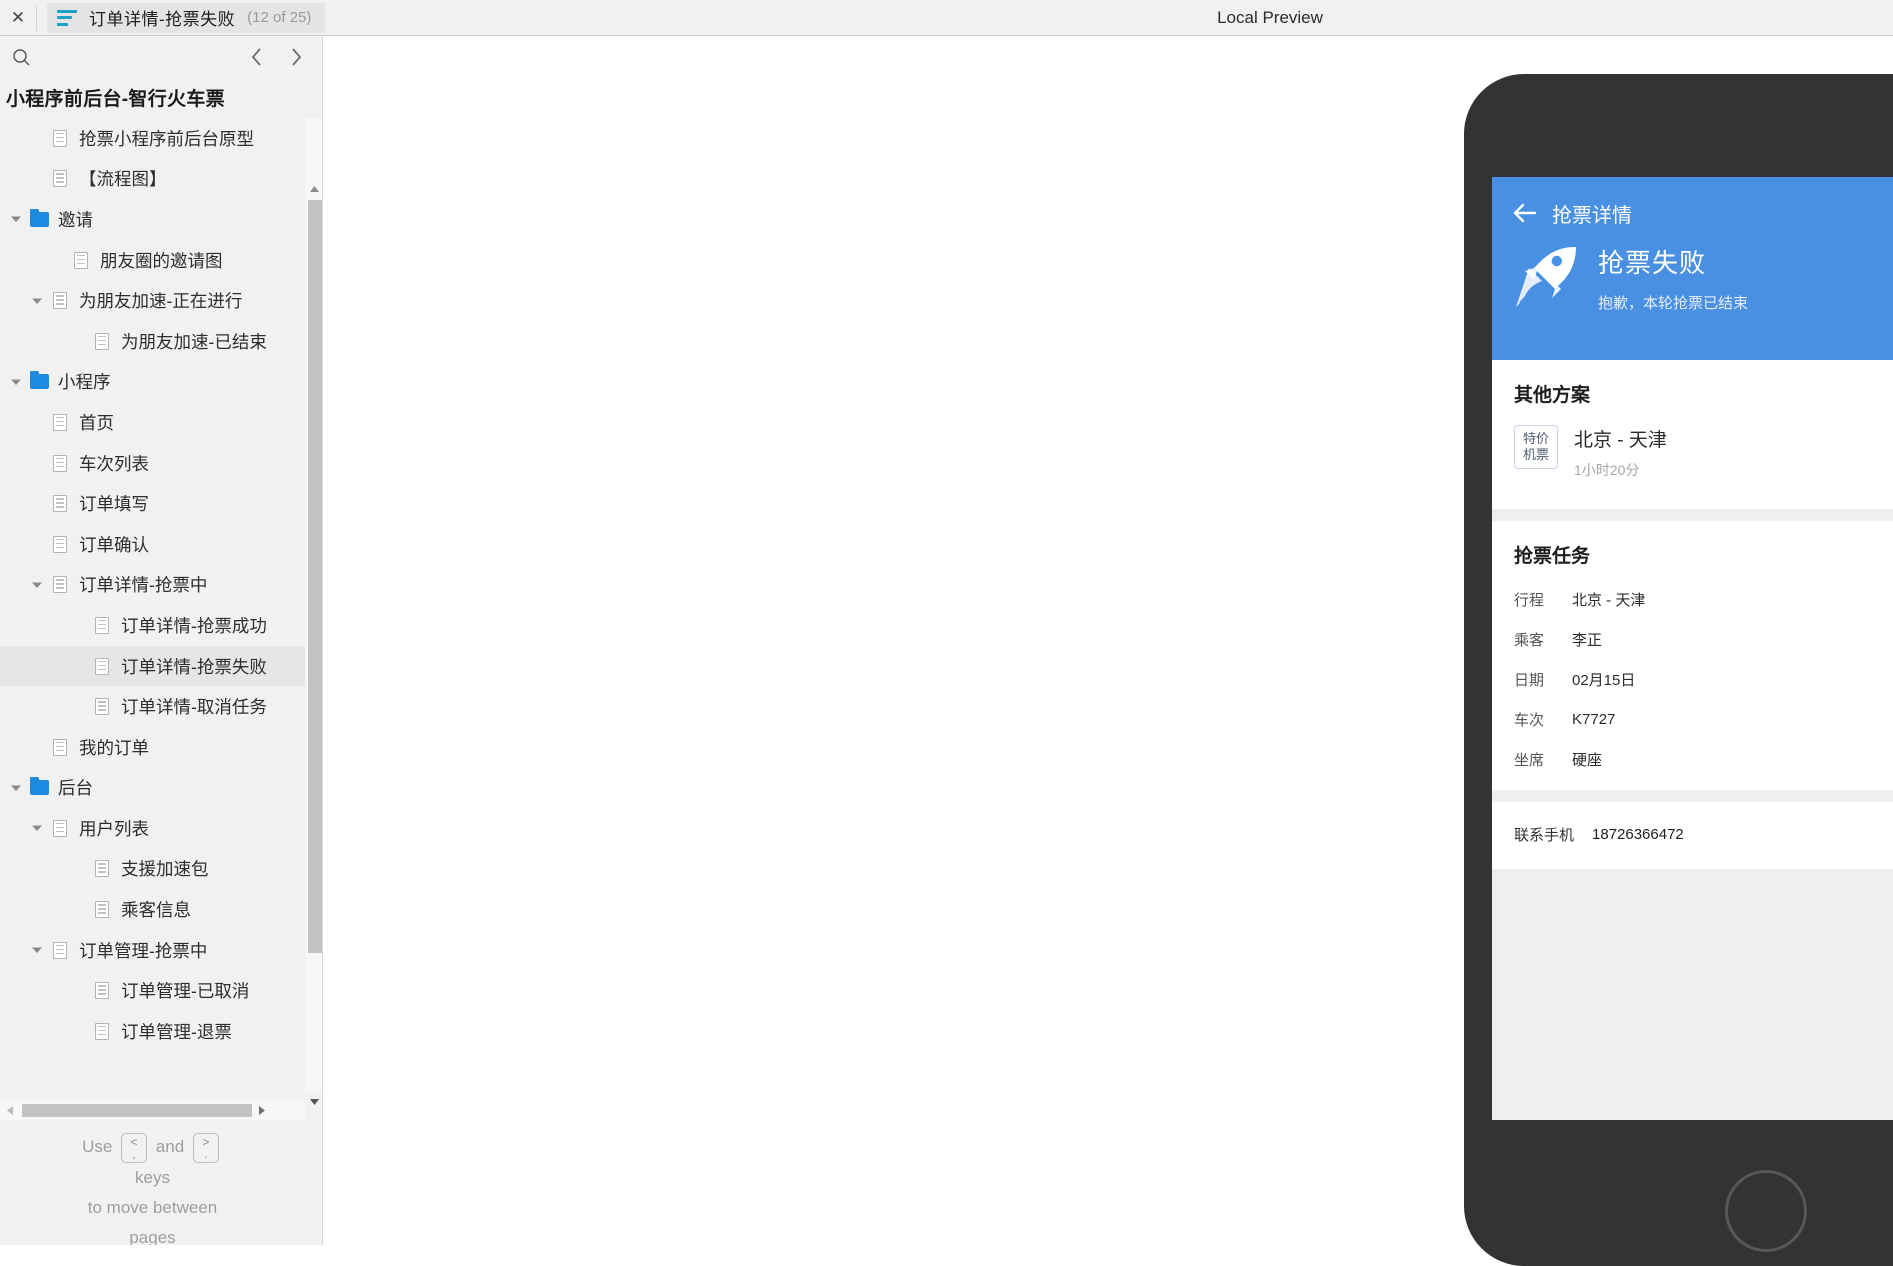 The height and width of the screenshot is (1266, 1893). I want to click on tree-item: 支援加速包, so click(152, 869).